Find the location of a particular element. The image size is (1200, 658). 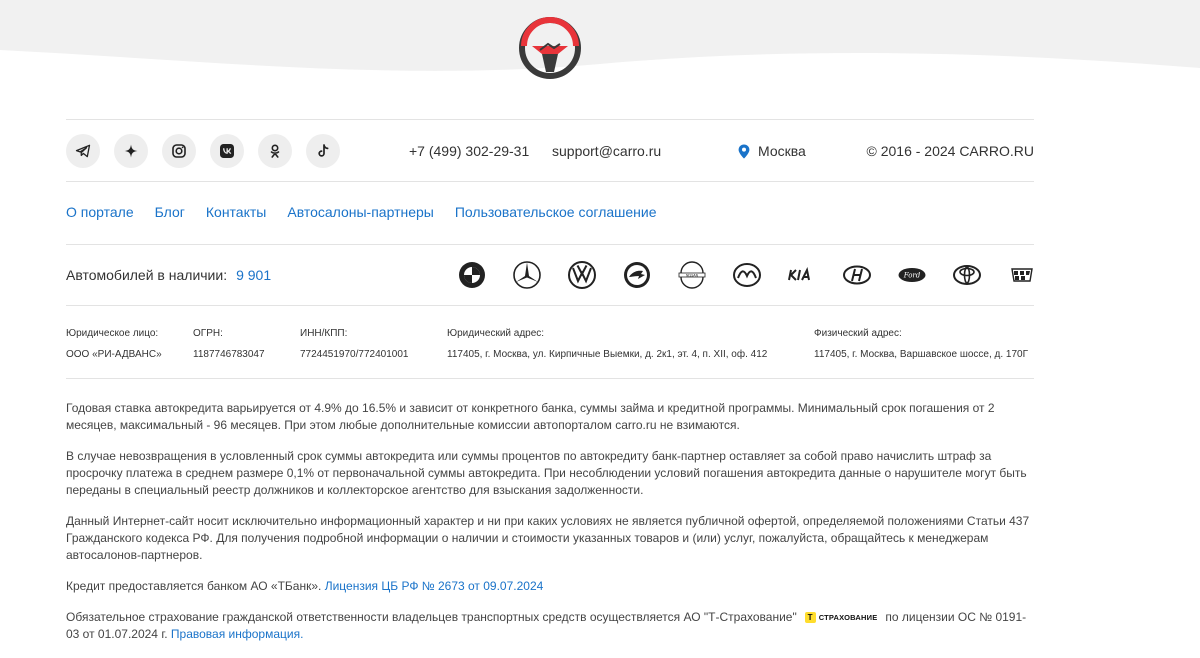

kia-icon is located at coordinates (798, 273).